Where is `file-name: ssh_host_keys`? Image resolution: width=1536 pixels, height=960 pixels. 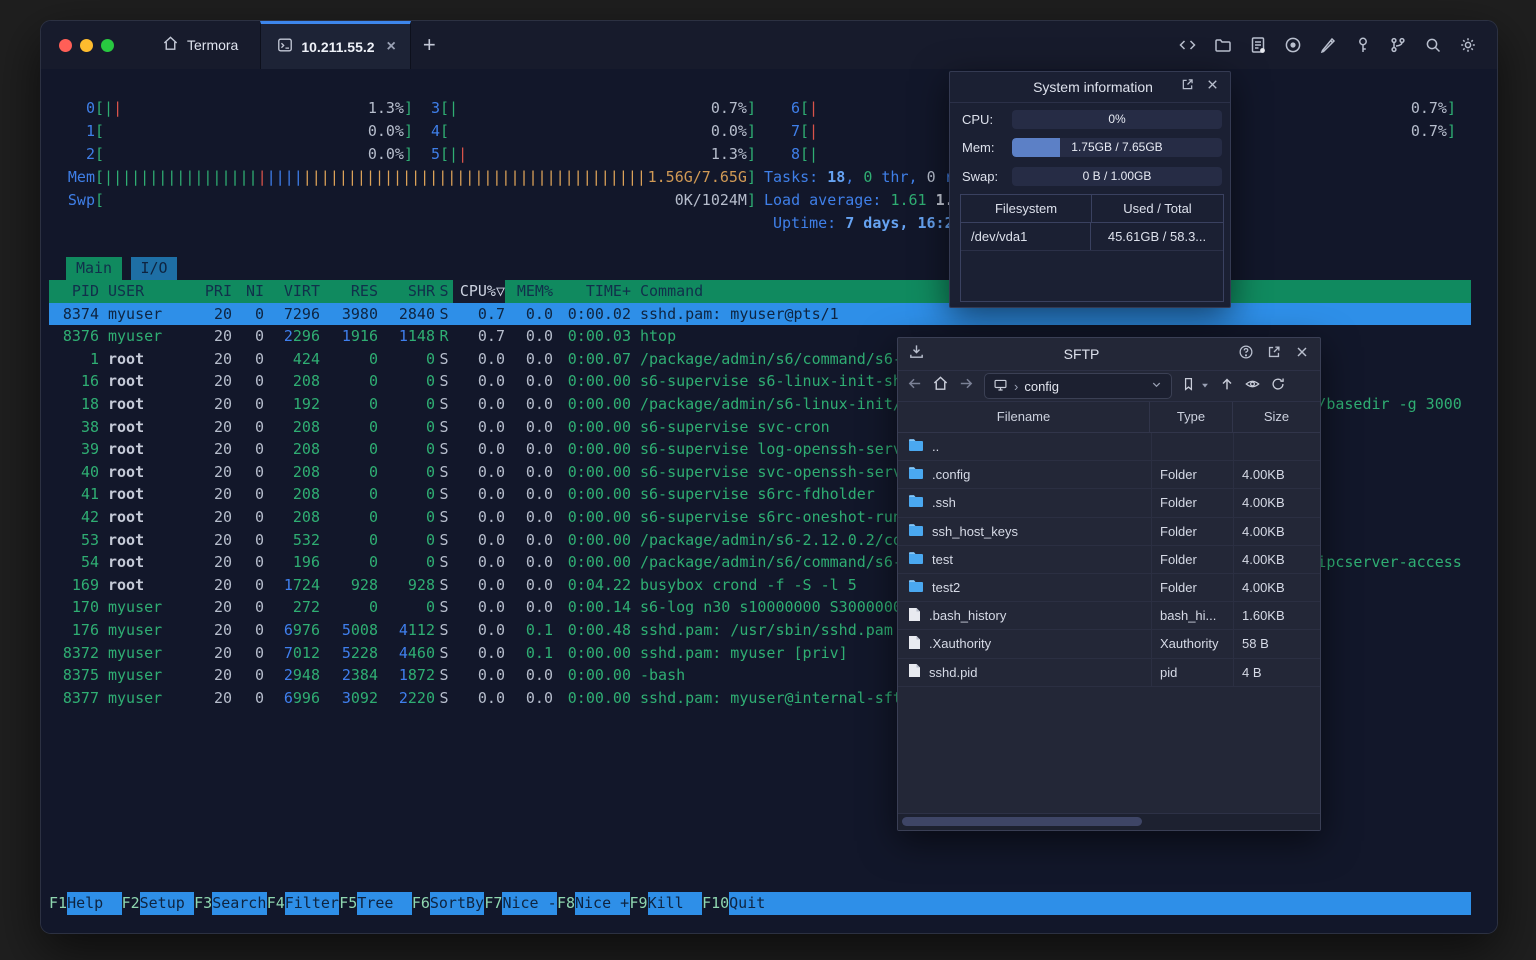
file-name: ssh_host_keys is located at coordinates (975, 531).